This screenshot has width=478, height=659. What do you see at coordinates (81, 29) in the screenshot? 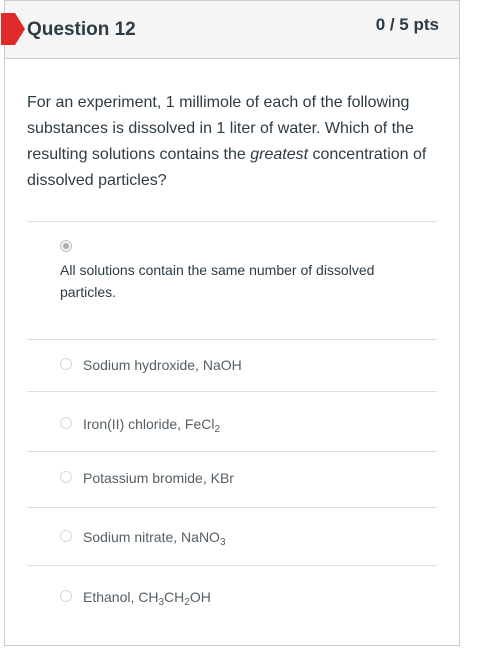
I see `question-title: Question 12` at bounding box center [81, 29].